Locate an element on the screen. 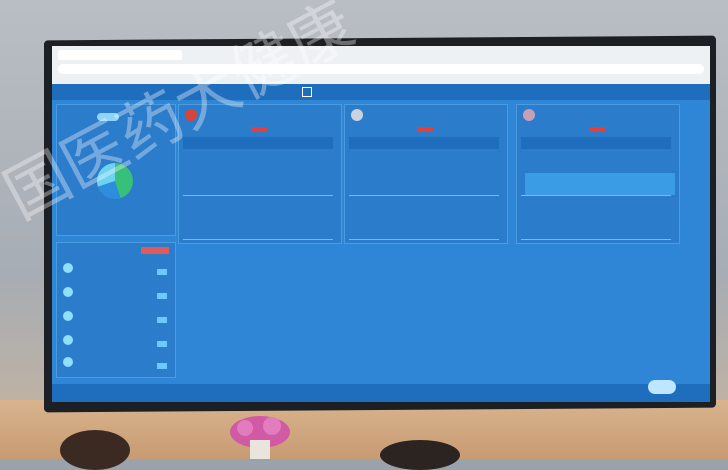 The image size is (728, 470). os-taskbar is located at coordinates (381, 393).